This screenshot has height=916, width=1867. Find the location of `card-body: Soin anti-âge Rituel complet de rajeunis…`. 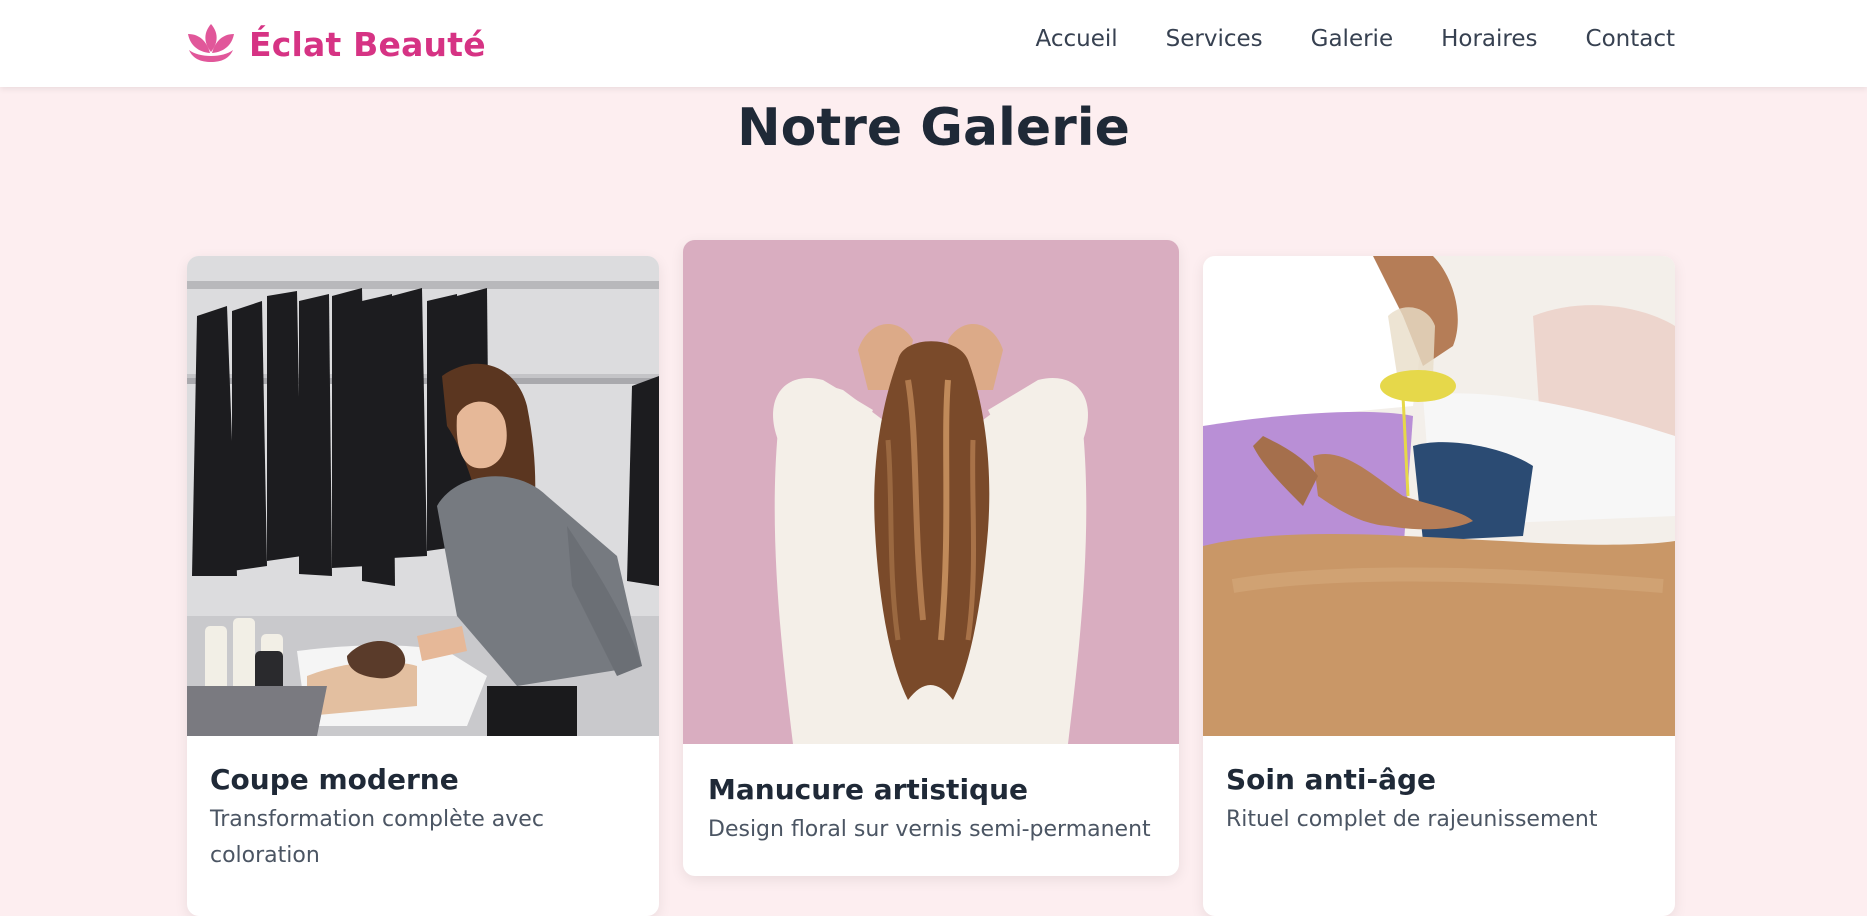

card-body: Soin anti-âge Rituel complet de rajeunis… is located at coordinates (1439, 787).